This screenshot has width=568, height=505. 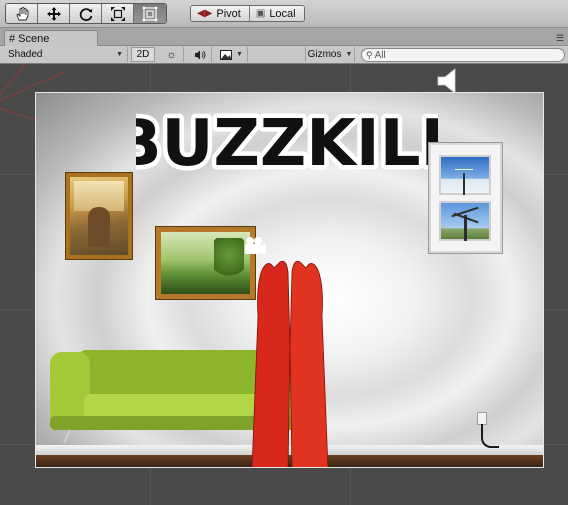 I want to click on rotate-tool-button, so click(x=86, y=13).